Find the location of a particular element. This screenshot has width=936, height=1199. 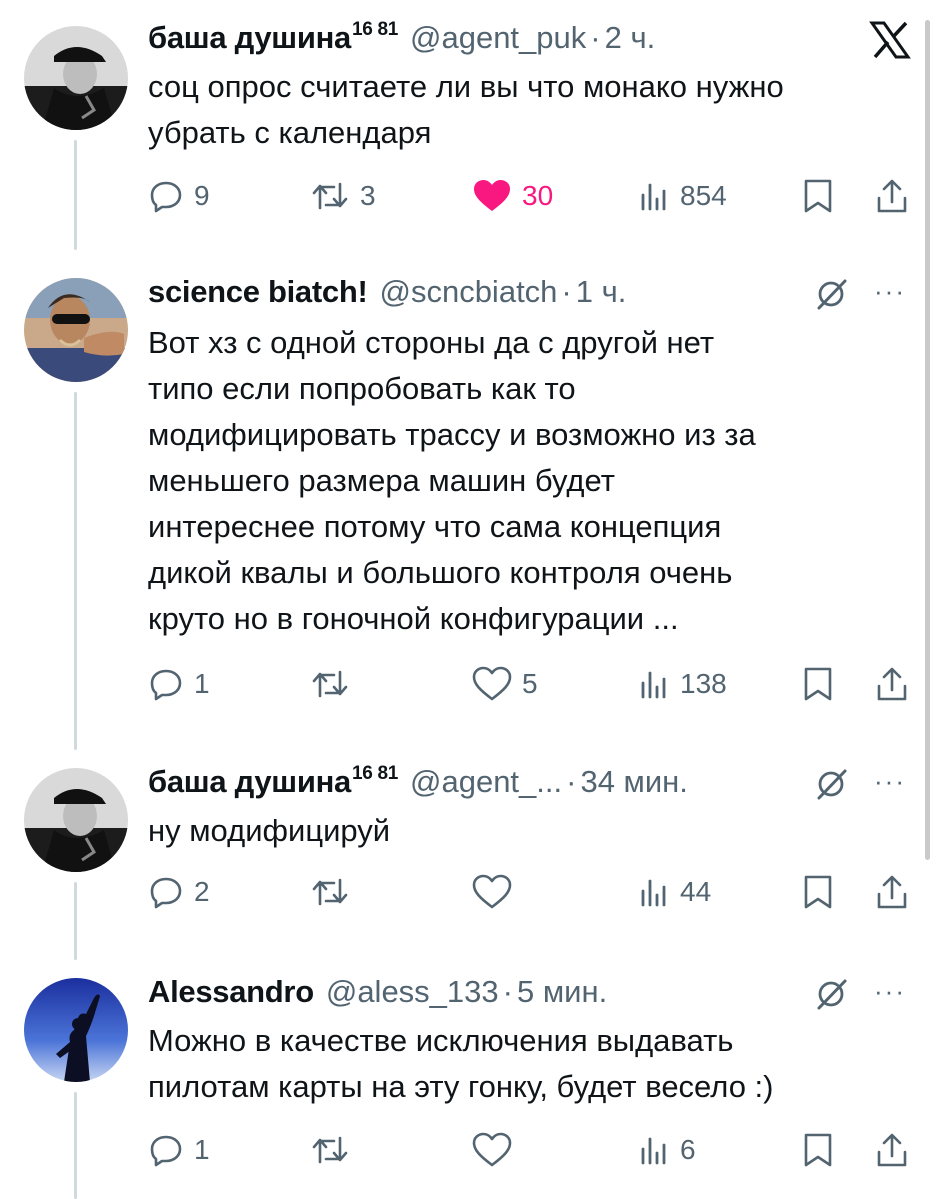

timestamp: 1 ч. is located at coordinates (601, 292).